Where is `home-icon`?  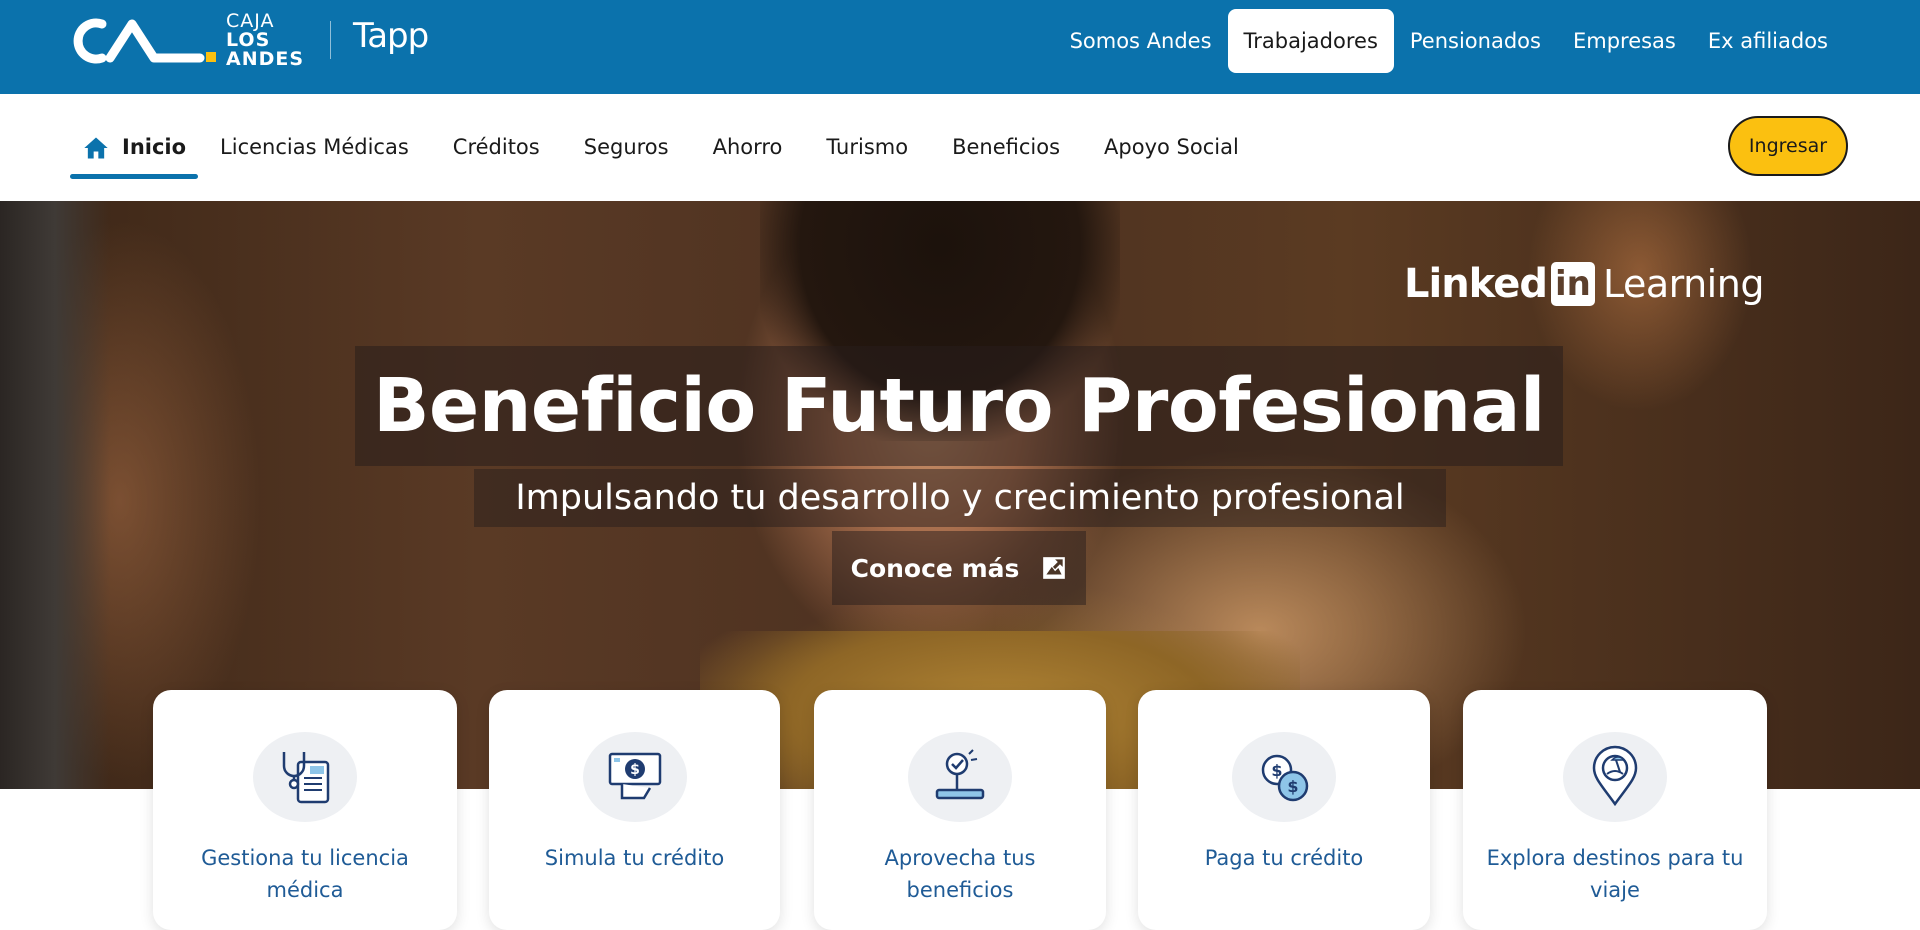
home-icon is located at coordinates (96, 147).